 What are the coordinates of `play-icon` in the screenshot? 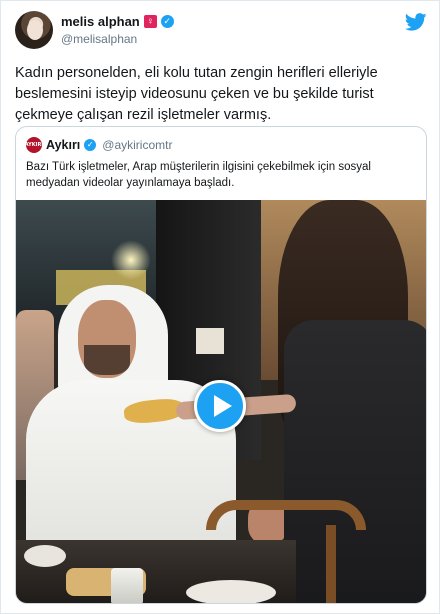 It's located at (222, 406).